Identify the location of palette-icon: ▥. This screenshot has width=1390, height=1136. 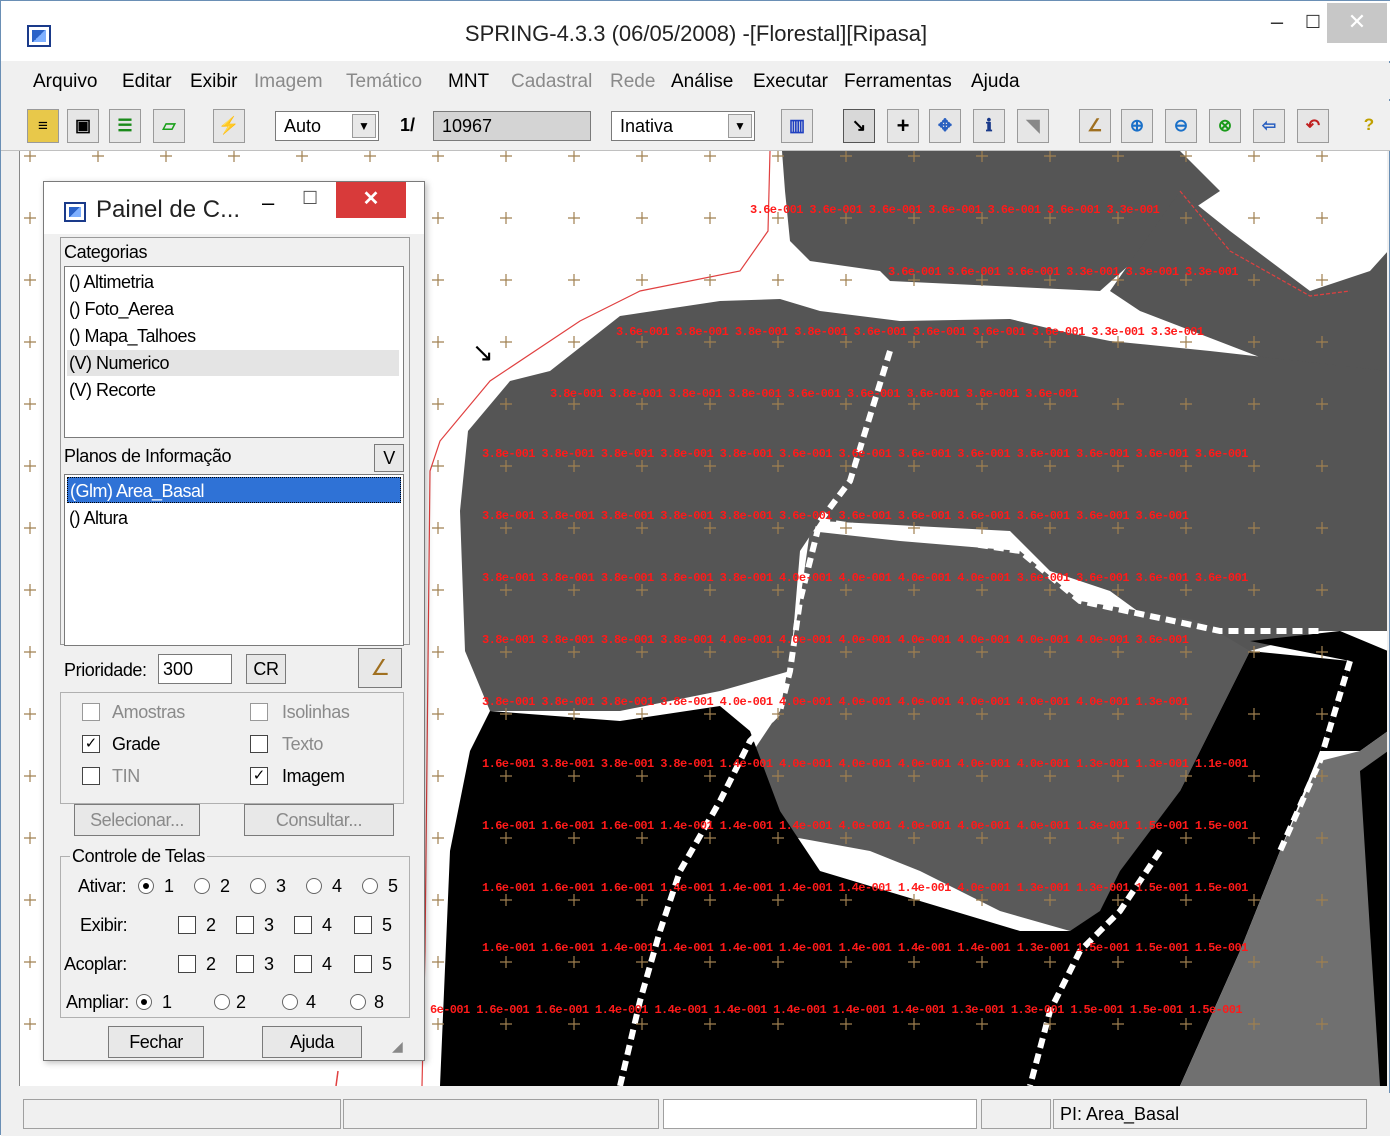
(797, 126).